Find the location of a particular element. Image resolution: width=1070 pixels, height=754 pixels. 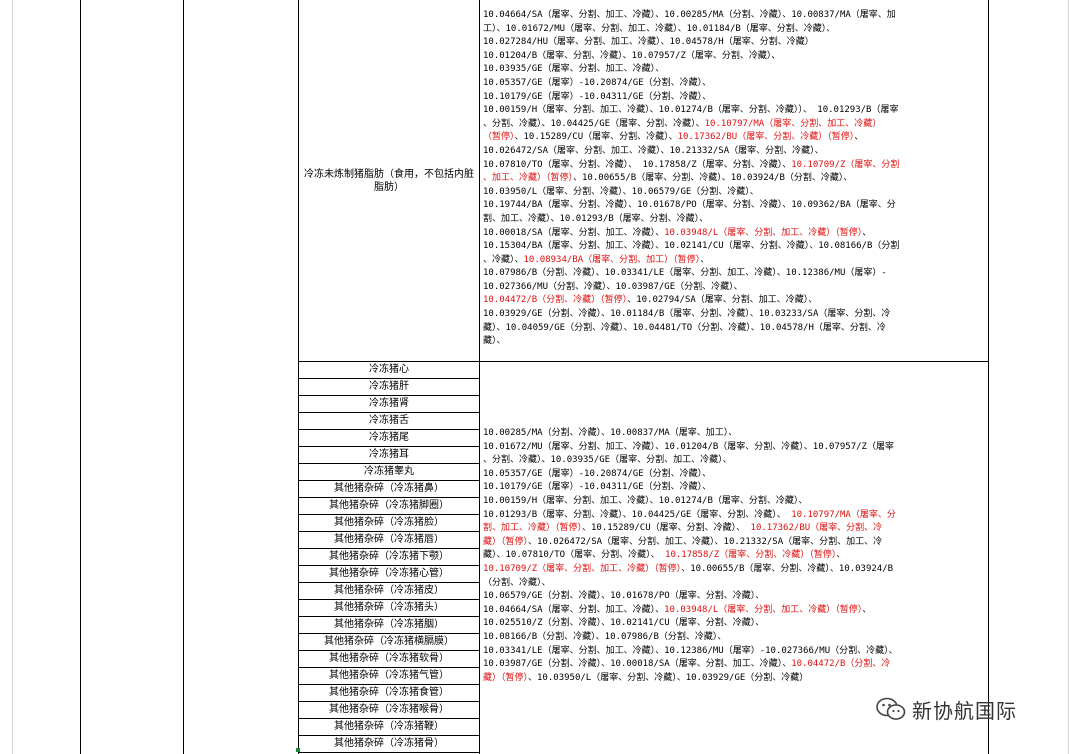

plant-entry: 、10.15289/CU（屠宰、分割、冷藏）、 is located at coordinates (596, 137).